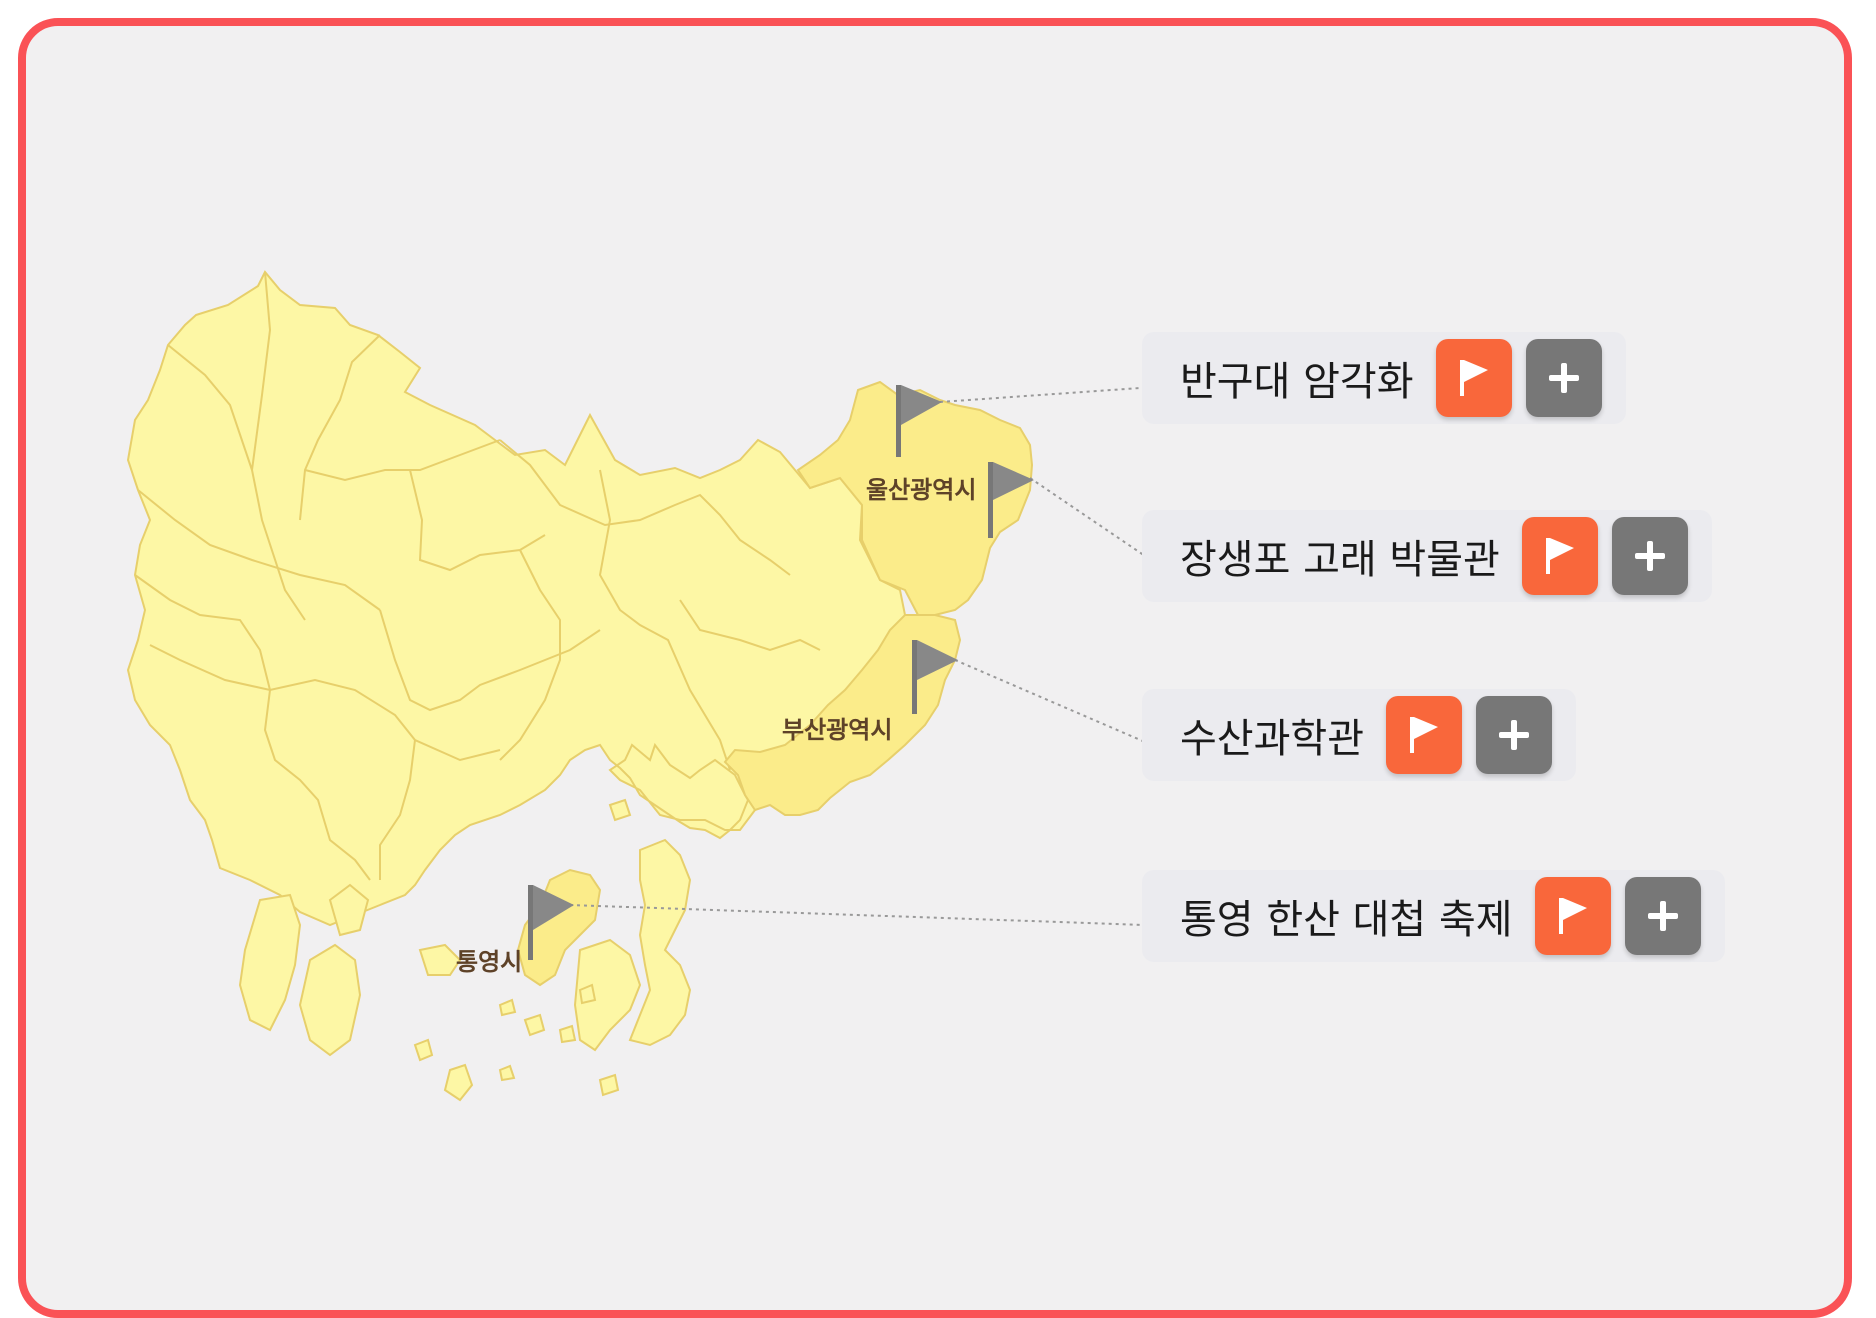  I want to click on place-title: 장생포 고래 박물관, so click(1340, 560).